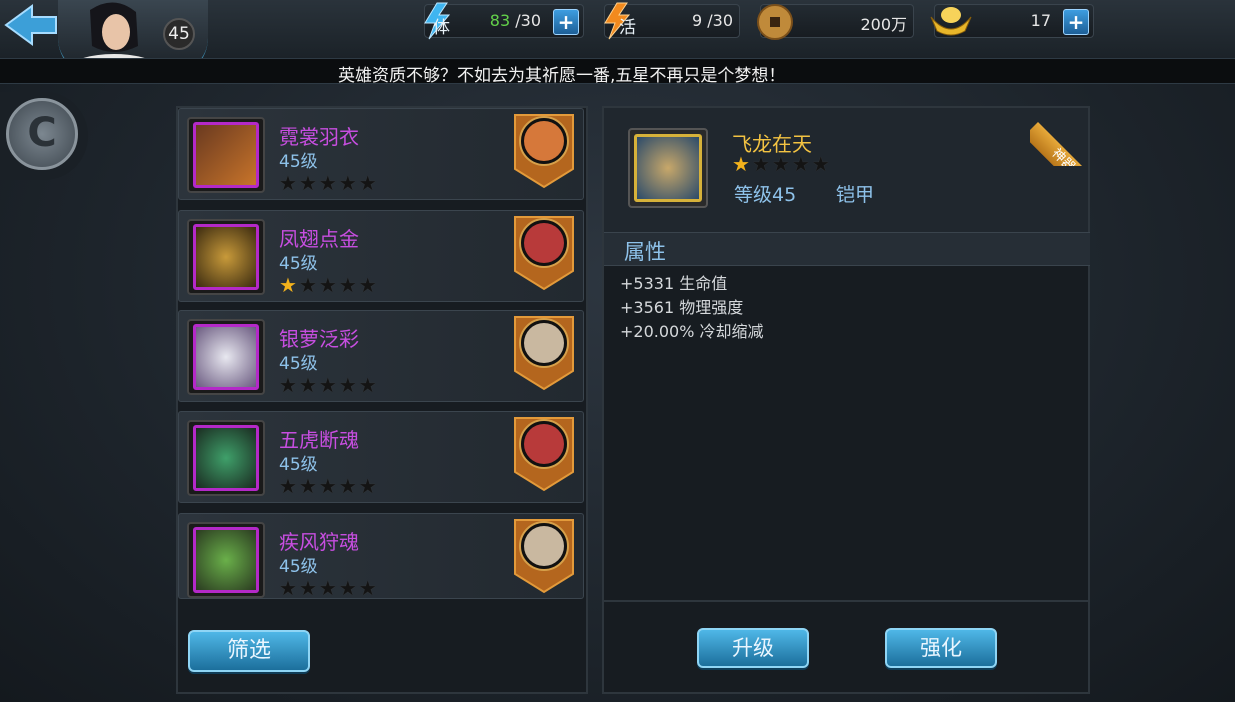 This screenshot has height=702, width=1235. I want to click on vitality-value: 9 /30, so click(712, 20).